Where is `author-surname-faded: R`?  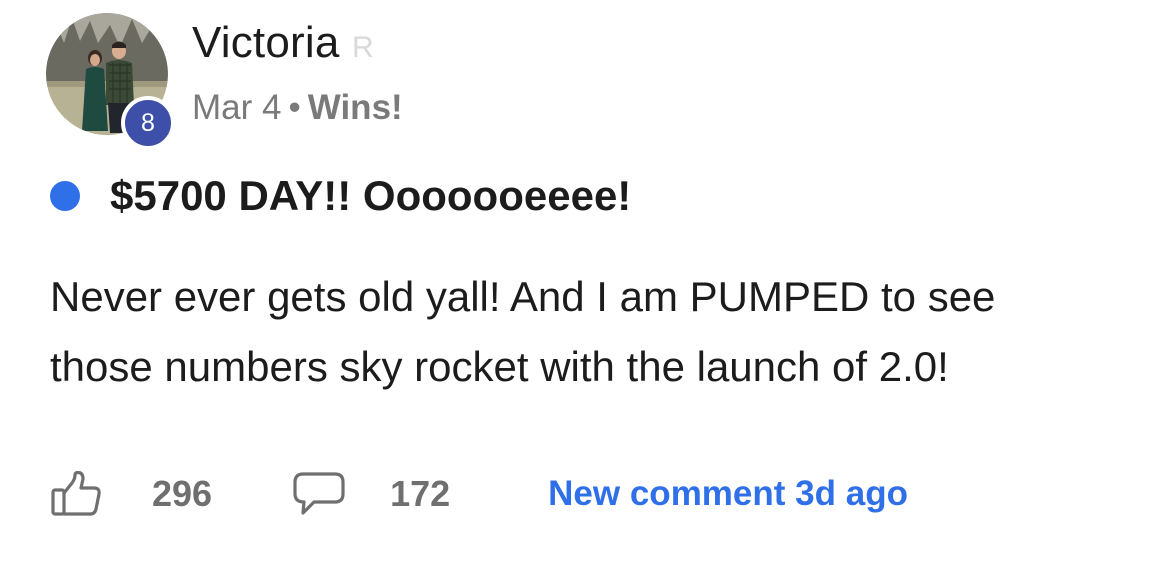 author-surname-faded: R is located at coordinates (362, 47).